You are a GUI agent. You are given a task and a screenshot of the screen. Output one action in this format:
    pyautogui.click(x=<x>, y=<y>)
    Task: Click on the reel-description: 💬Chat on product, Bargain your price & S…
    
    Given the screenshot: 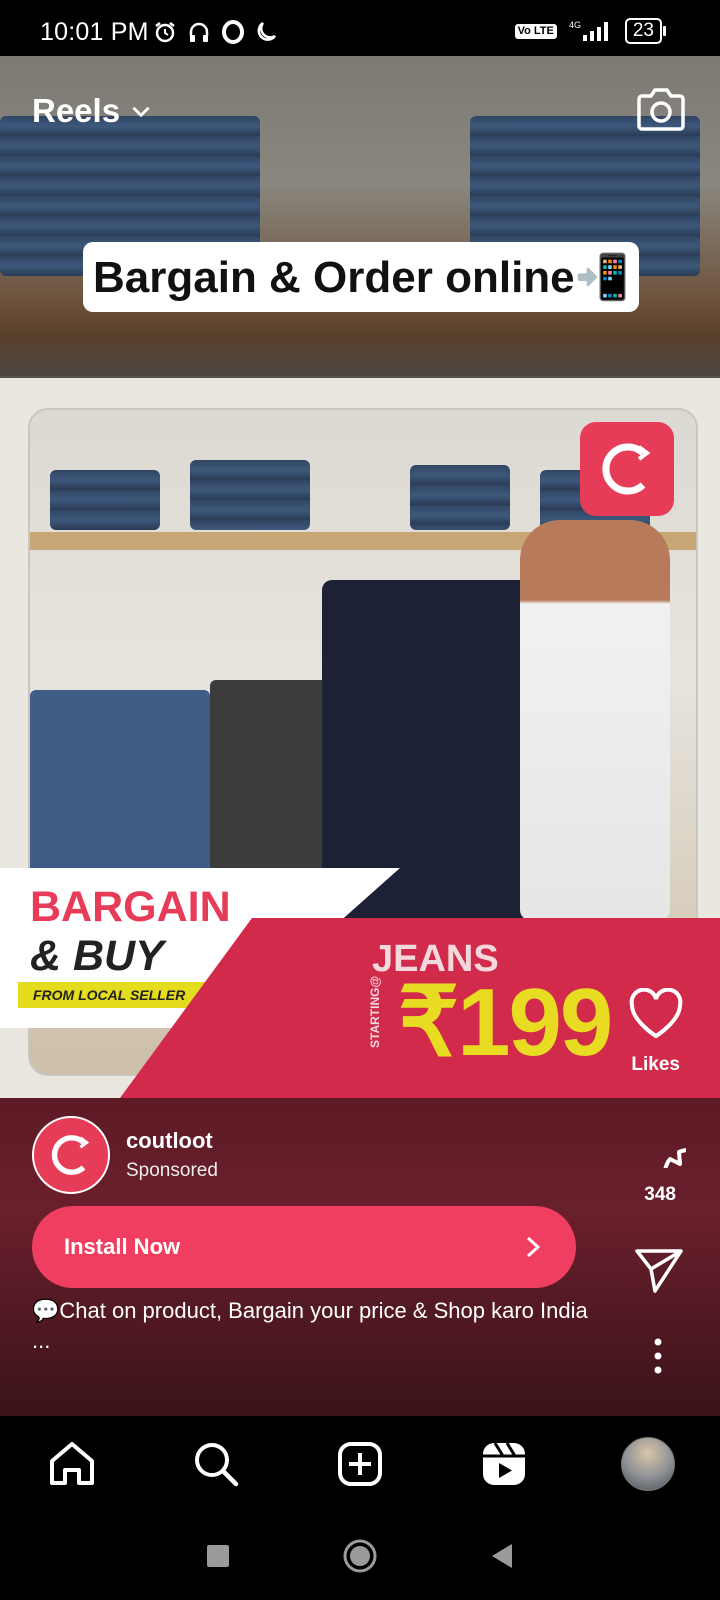 What is the action you would take?
    pyautogui.click(x=342, y=1326)
    